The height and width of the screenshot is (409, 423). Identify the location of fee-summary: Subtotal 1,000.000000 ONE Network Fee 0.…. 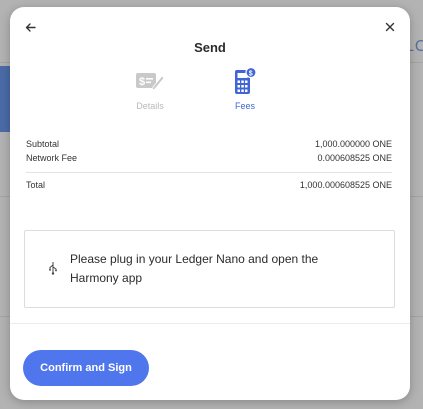
(209, 164).